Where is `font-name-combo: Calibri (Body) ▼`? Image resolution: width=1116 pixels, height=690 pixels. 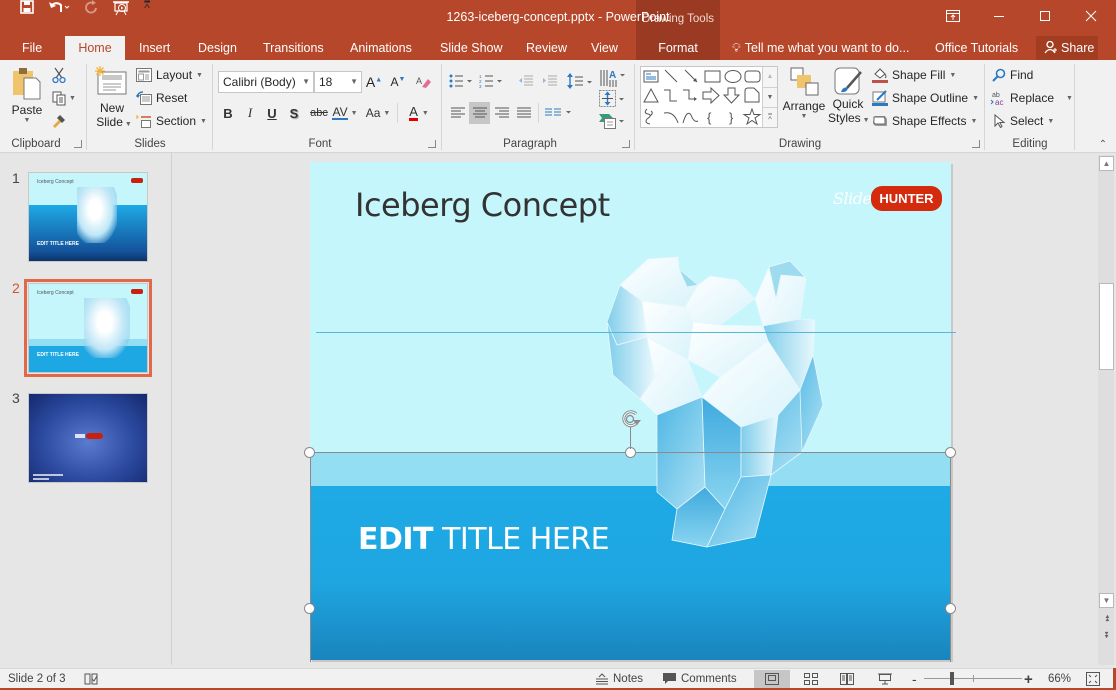
font-name-combo: Calibri (Body) ▼ is located at coordinates (266, 82).